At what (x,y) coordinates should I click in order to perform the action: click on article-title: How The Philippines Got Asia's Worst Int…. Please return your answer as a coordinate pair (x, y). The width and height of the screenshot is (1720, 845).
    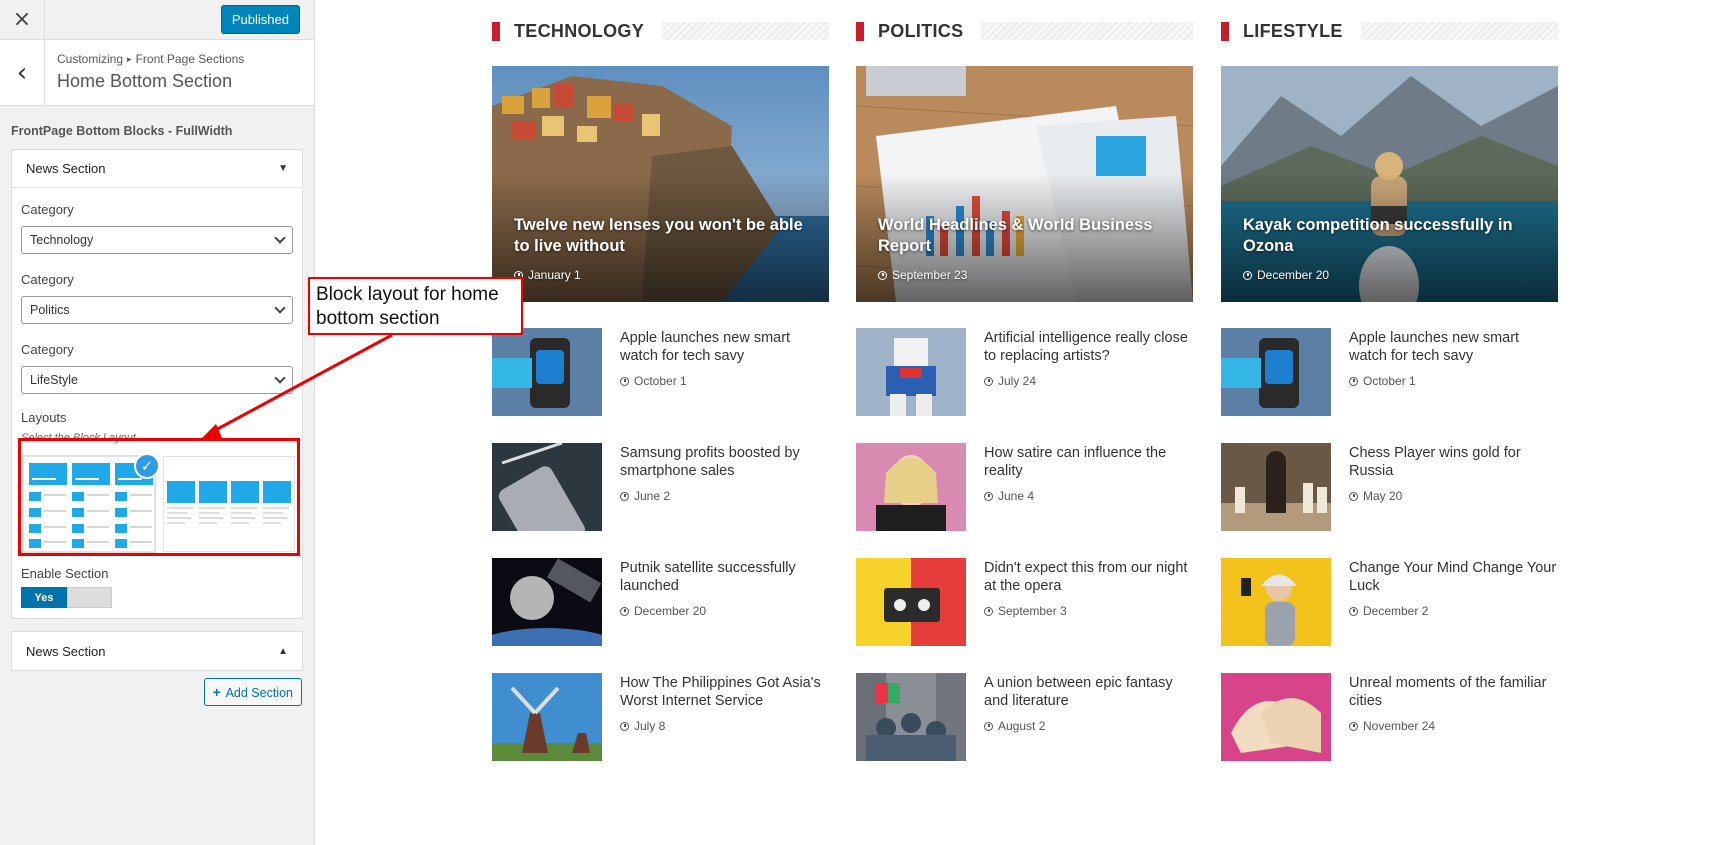
    Looking at the image, I should click on (724, 692).